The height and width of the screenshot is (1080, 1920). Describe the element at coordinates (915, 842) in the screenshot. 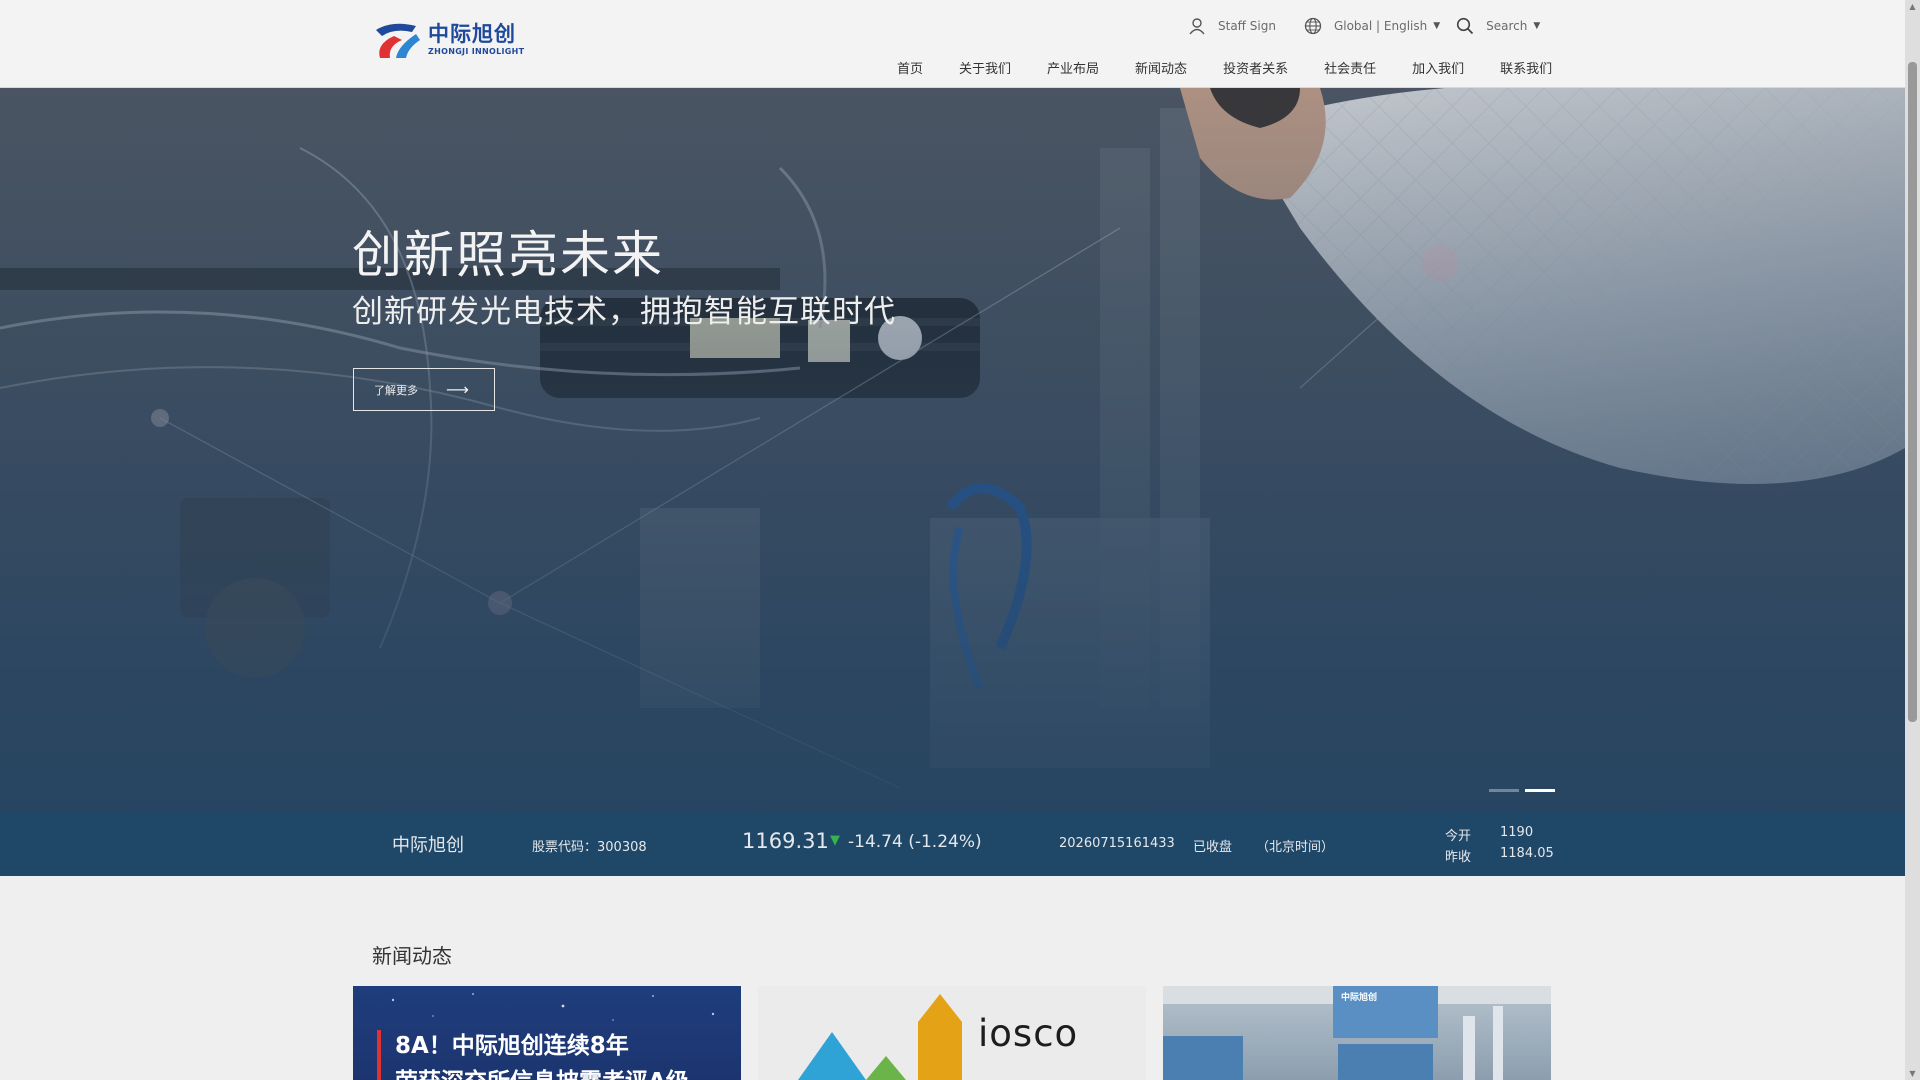

I see `stock-change: -14.74 (-1.24%)` at that location.